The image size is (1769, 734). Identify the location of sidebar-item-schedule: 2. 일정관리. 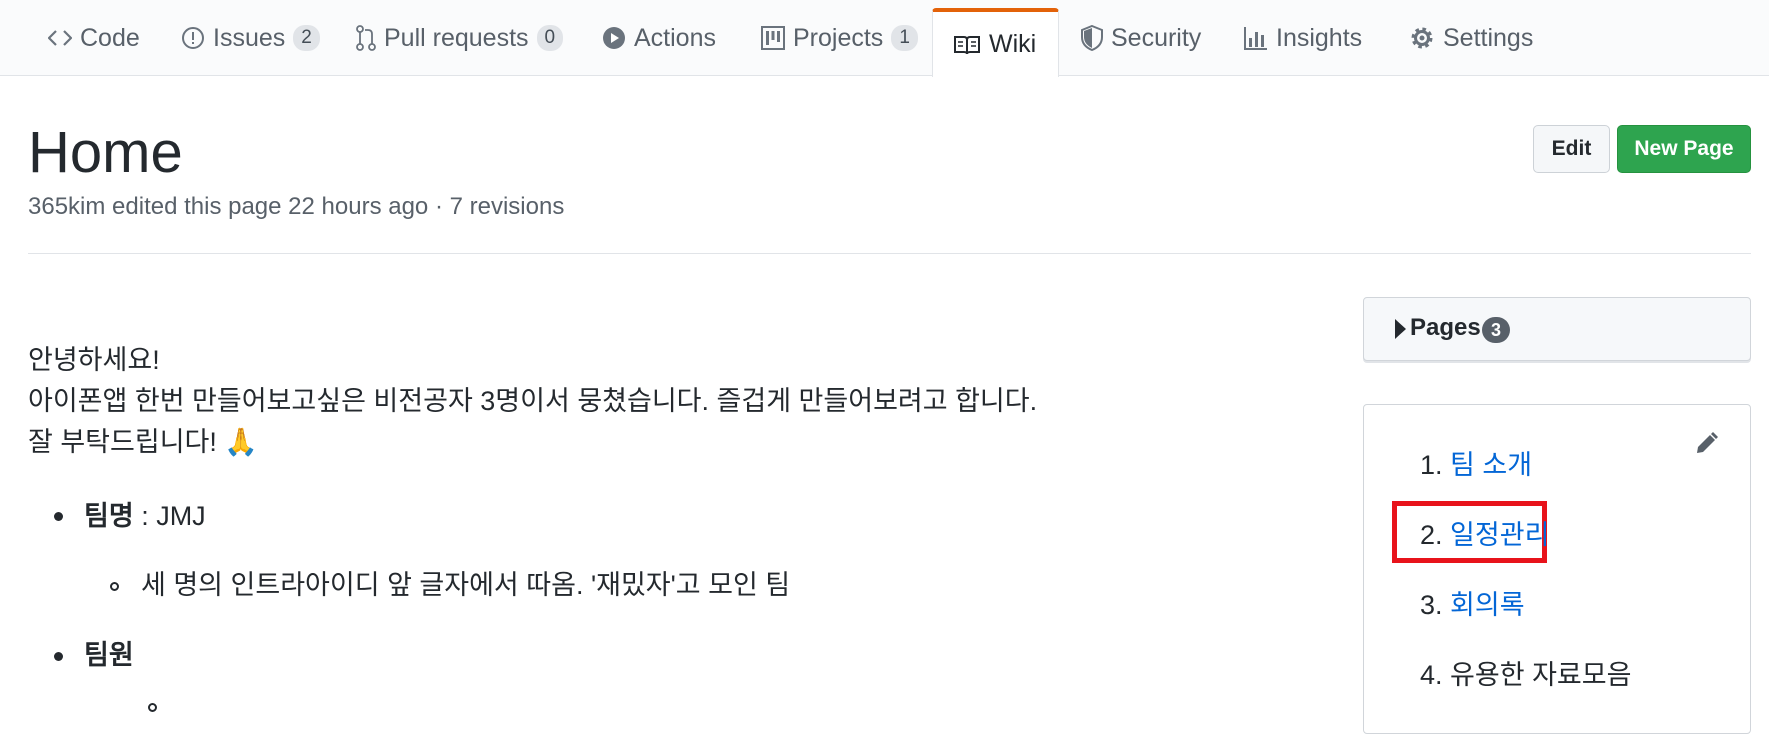
(1484, 535).